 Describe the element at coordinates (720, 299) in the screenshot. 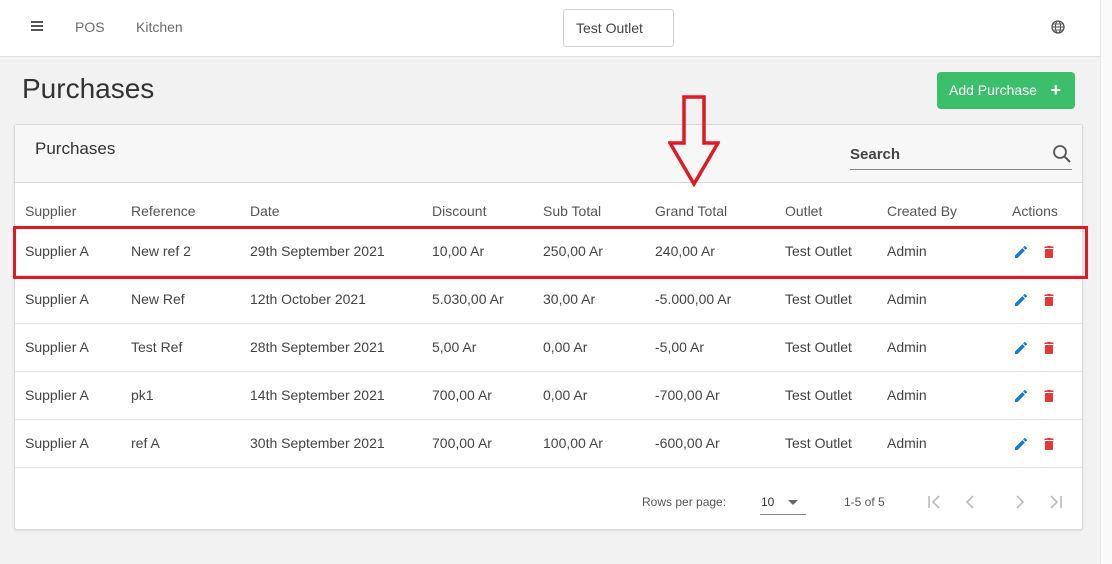

I see `cell-grand-total: -5.000,00 Ar` at that location.